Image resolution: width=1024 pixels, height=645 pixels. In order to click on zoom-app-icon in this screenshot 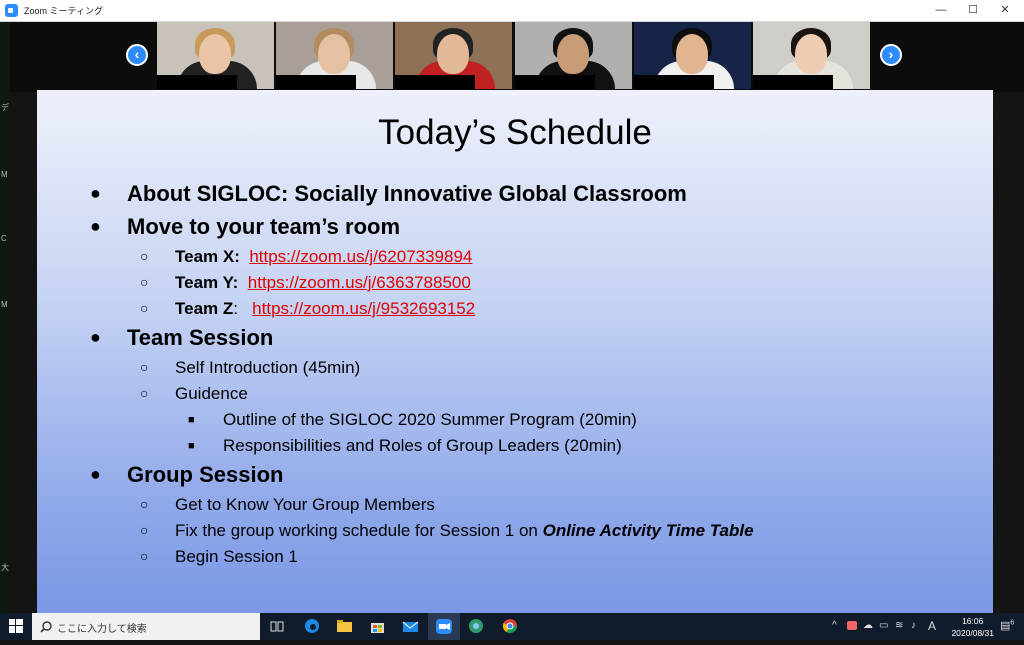, I will do `click(11, 10)`.